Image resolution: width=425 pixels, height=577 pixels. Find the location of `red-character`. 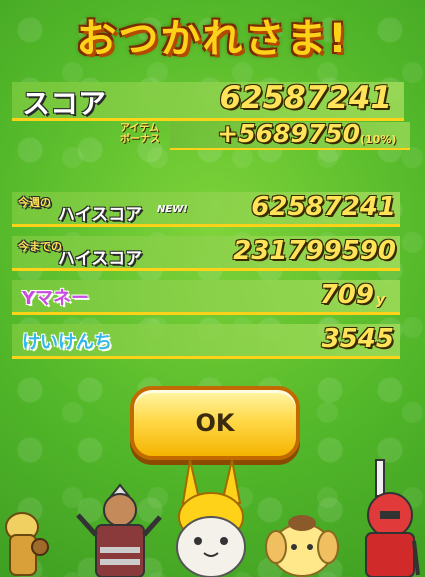

red-character is located at coordinates (392, 518).